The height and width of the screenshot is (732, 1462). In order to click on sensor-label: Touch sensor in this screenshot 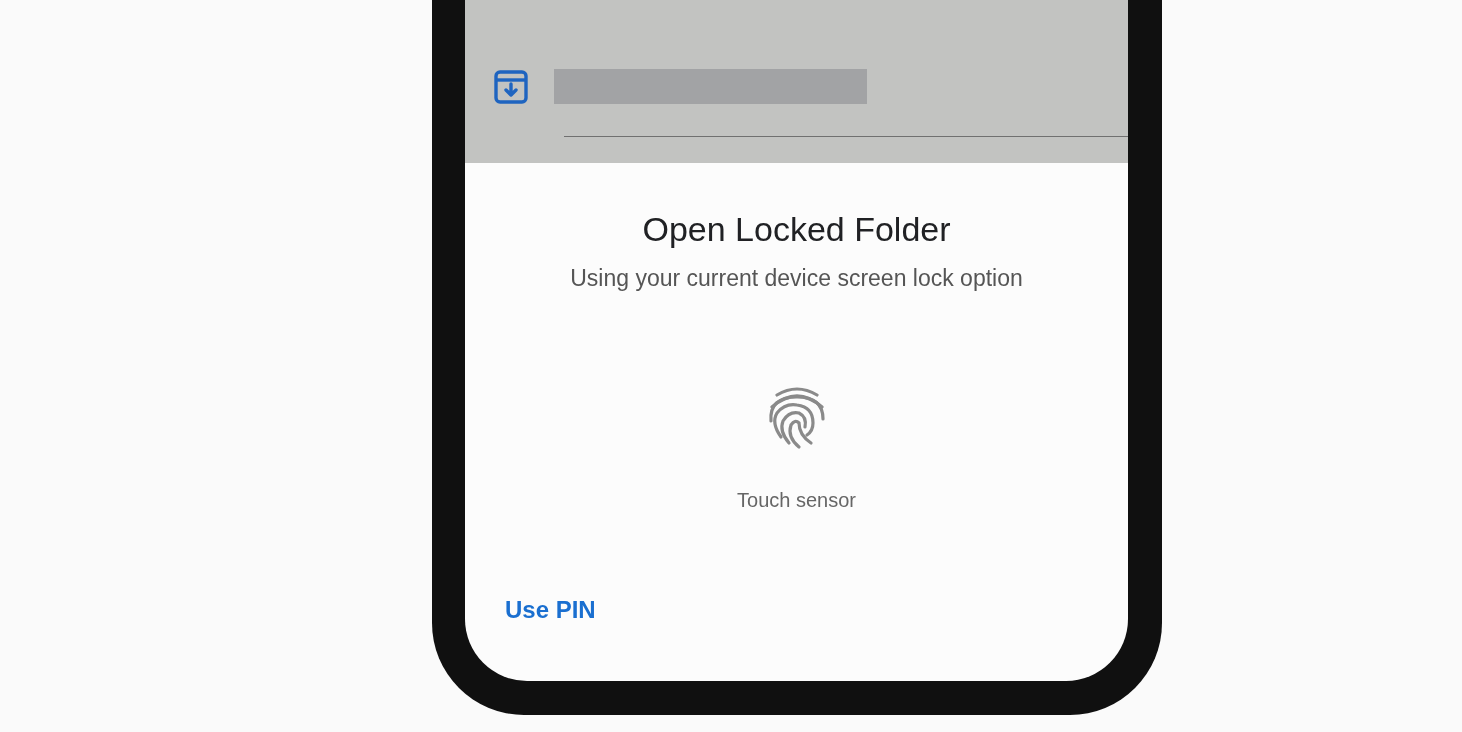, I will do `click(796, 500)`.